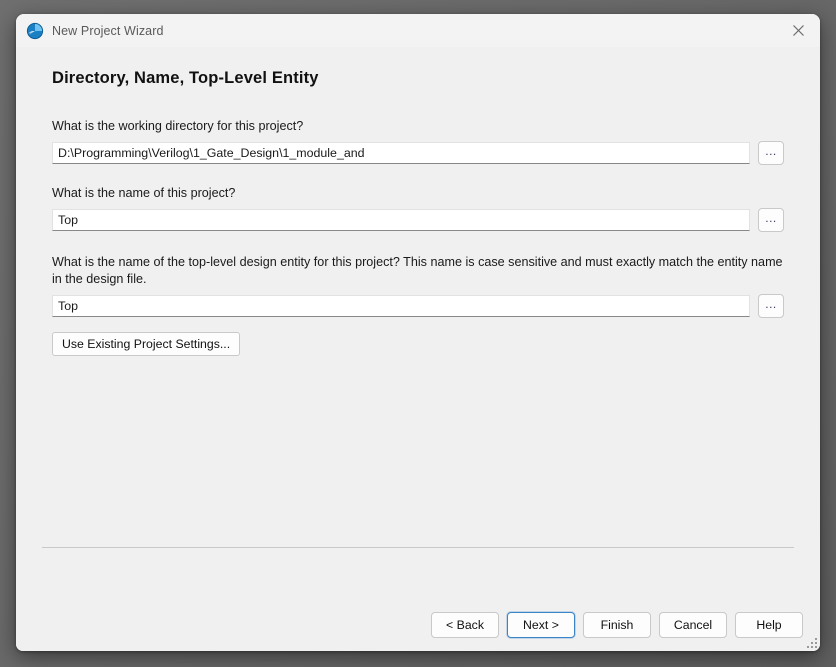 The width and height of the screenshot is (836, 667). Describe the element at coordinates (401, 153) in the screenshot. I see `working-directory-input` at that location.